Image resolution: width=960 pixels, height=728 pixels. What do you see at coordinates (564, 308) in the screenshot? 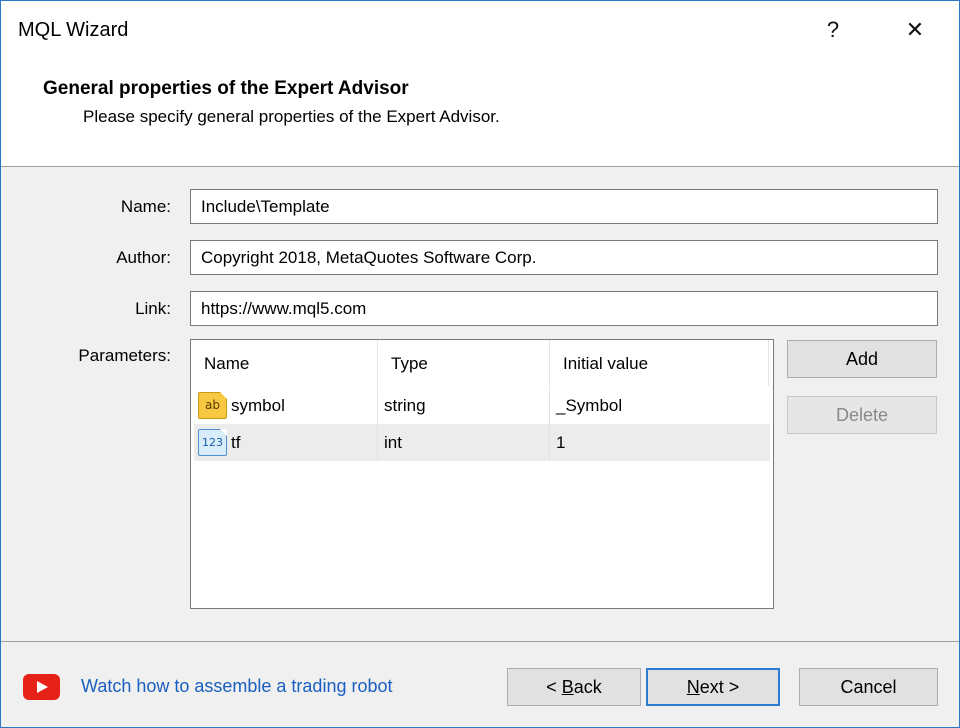
I see `link-field` at bounding box center [564, 308].